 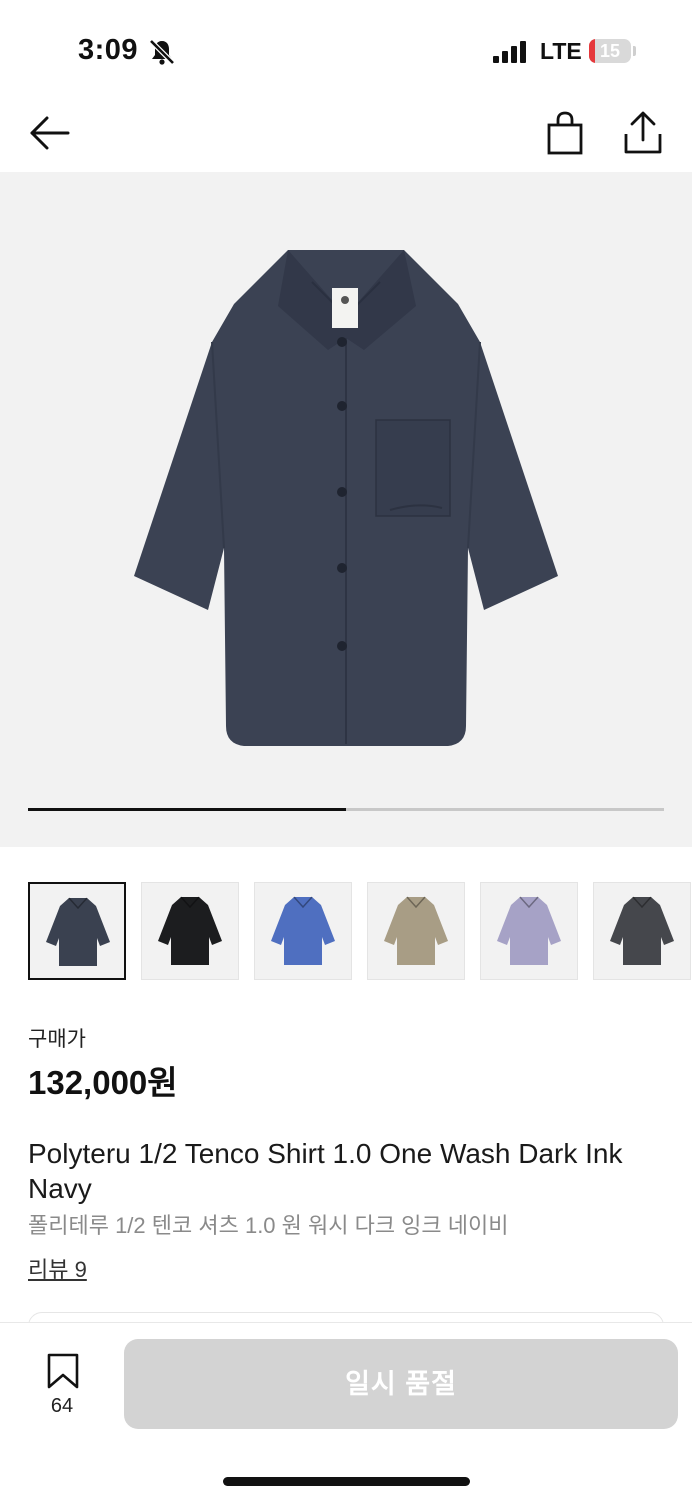 What do you see at coordinates (162, 52) in the screenshot?
I see `bell-off-icon` at bounding box center [162, 52].